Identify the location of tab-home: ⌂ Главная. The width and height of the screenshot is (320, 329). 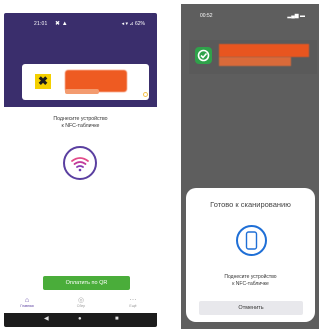
(27, 302).